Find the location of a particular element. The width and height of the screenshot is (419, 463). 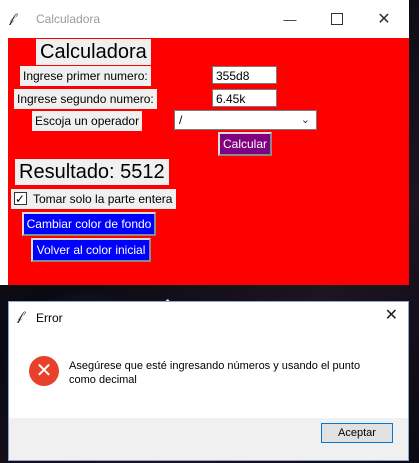

title-bar: 𝒻 Calculadora — ✕ is located at coordinates (204, 19).